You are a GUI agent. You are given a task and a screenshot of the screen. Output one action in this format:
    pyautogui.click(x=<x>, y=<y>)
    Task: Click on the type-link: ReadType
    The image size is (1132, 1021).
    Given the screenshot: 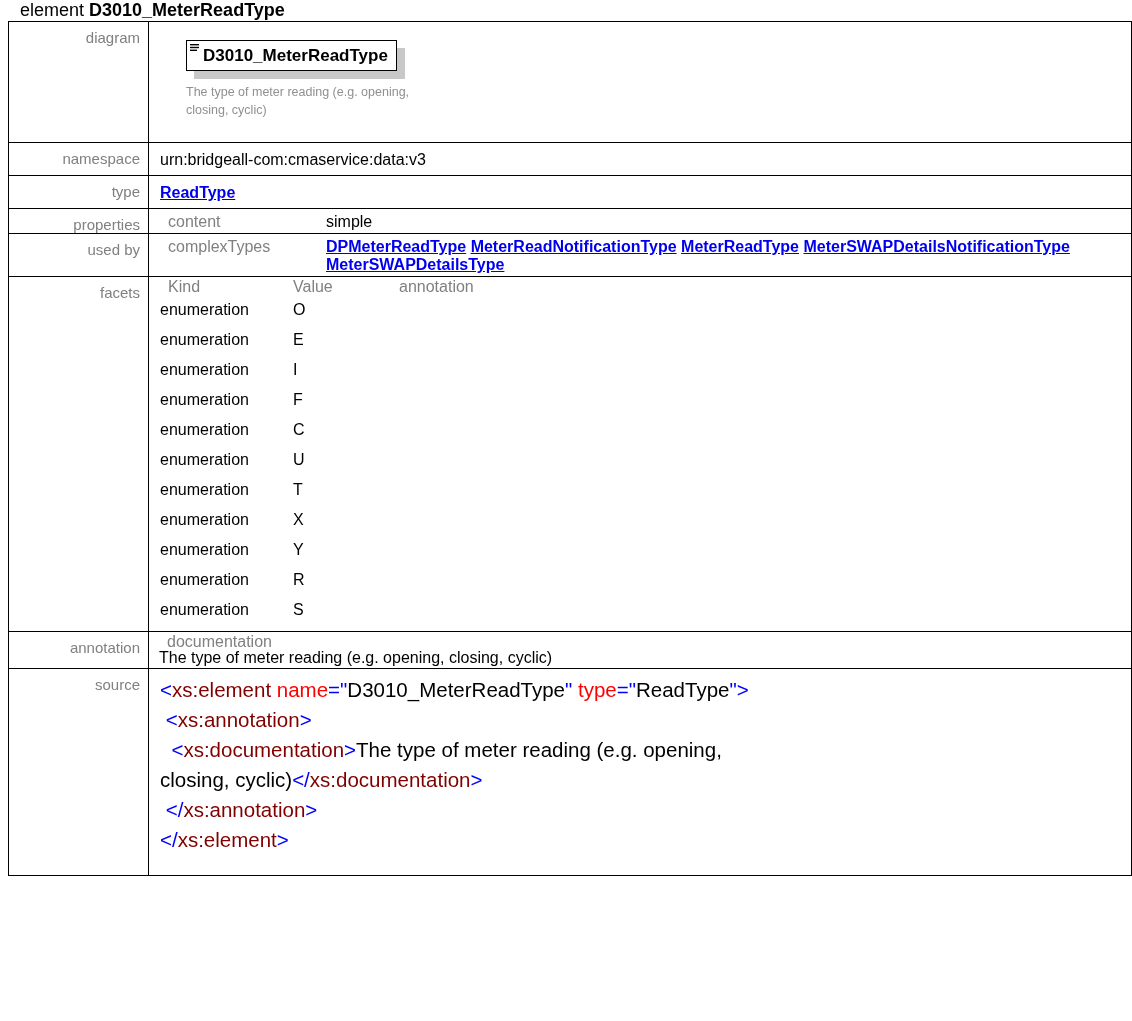 What is the action you would take?
    pyautogui.click(x=198, y=192)
    